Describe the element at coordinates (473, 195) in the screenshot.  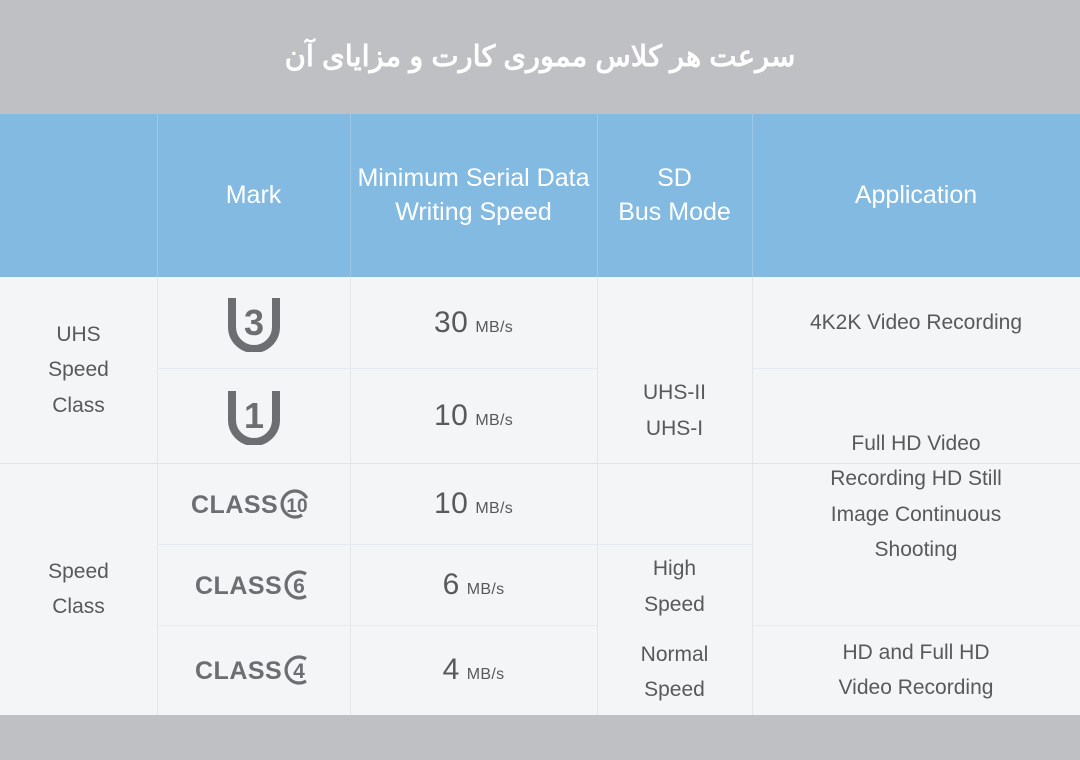
I see `header-writing-speed: Minimum Serial Data Writing Speed` at that location.